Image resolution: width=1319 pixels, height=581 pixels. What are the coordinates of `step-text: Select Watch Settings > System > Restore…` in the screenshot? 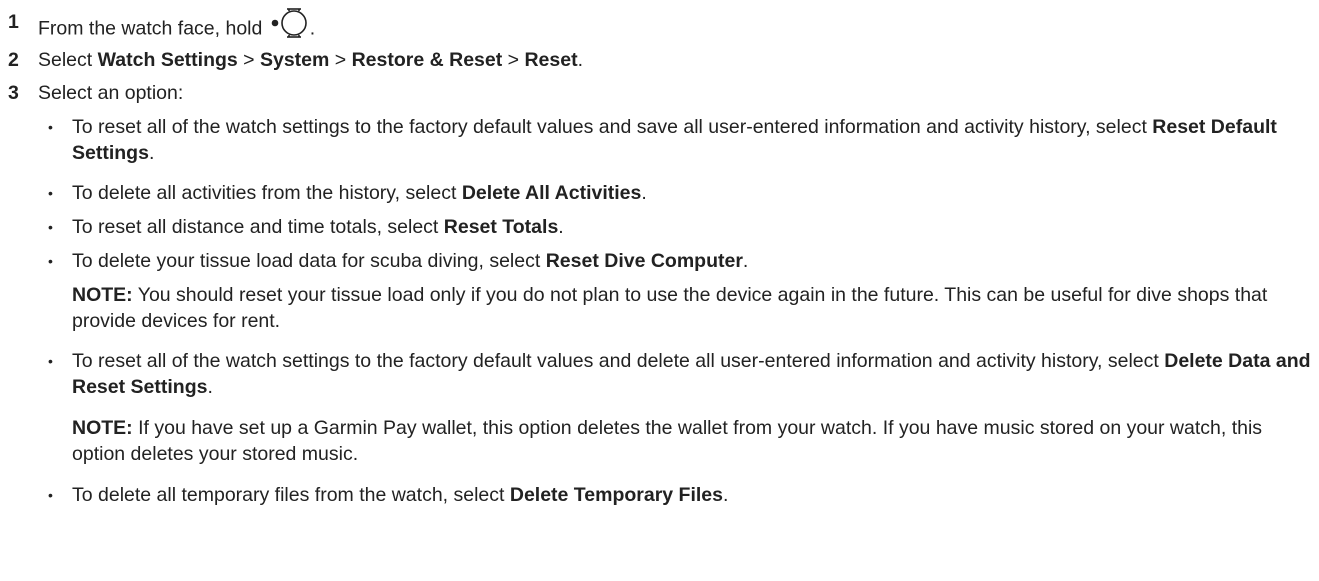 It's located at (310, 60).